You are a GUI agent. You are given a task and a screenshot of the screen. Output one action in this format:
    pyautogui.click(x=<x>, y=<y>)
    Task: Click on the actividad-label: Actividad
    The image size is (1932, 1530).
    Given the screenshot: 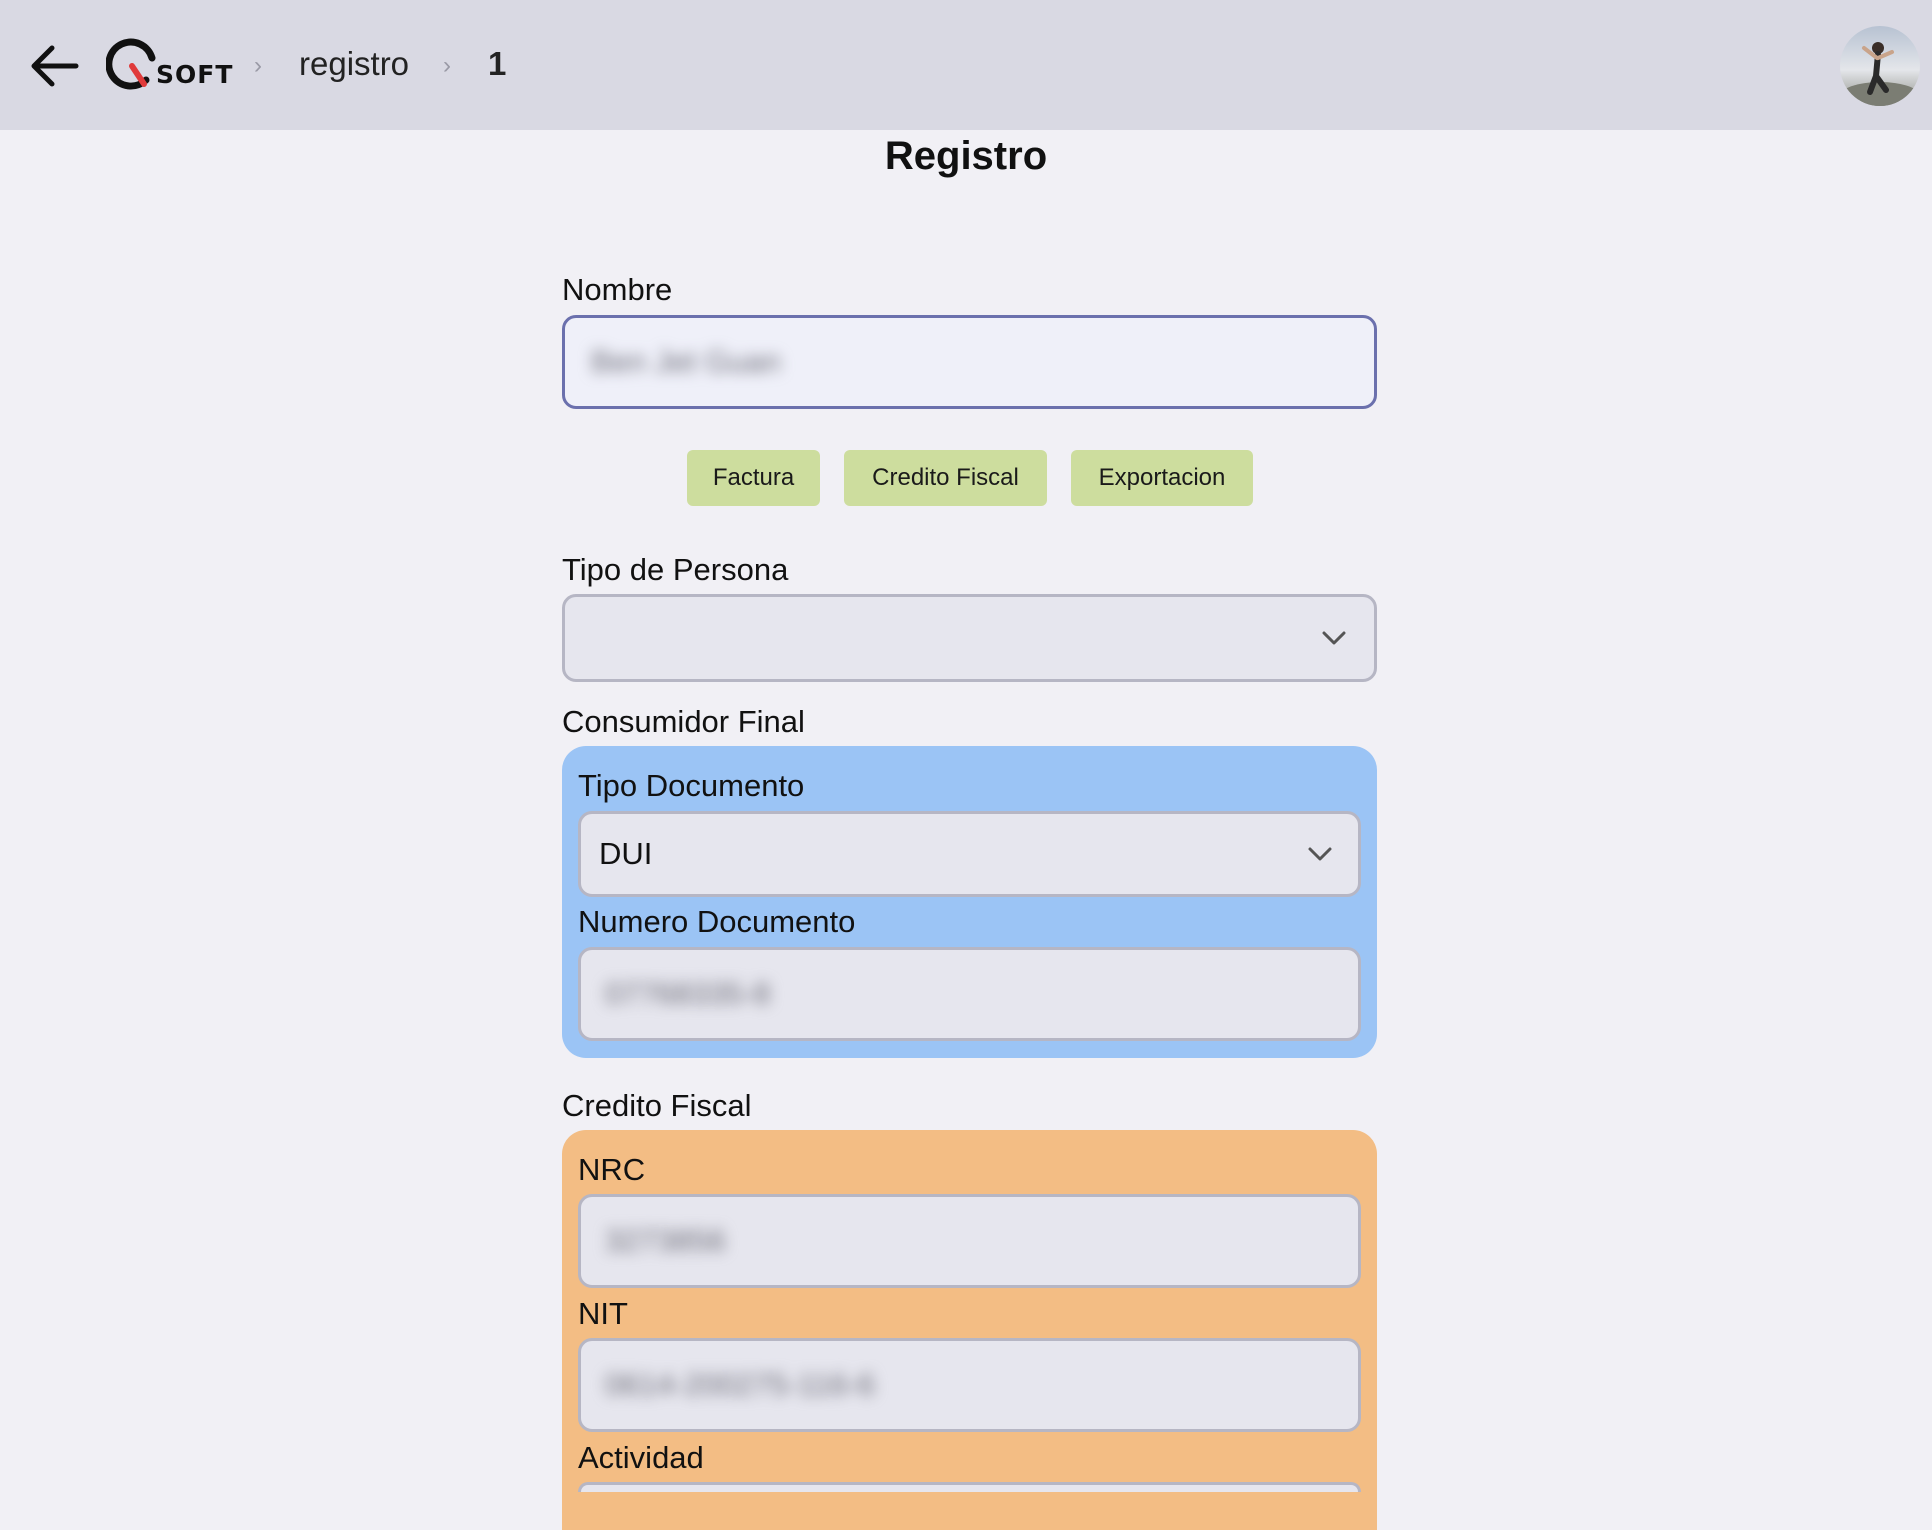 What is the action you would take?
    pyautogui.click(x=641, y=1457)
    